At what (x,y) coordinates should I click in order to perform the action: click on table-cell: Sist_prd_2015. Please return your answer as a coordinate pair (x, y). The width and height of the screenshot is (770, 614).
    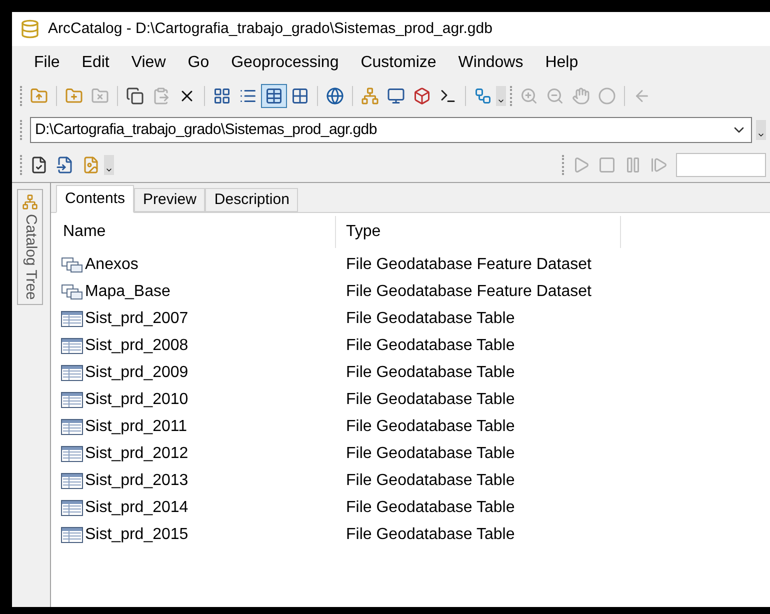
    Looking at the image, I should click on (136, 534).